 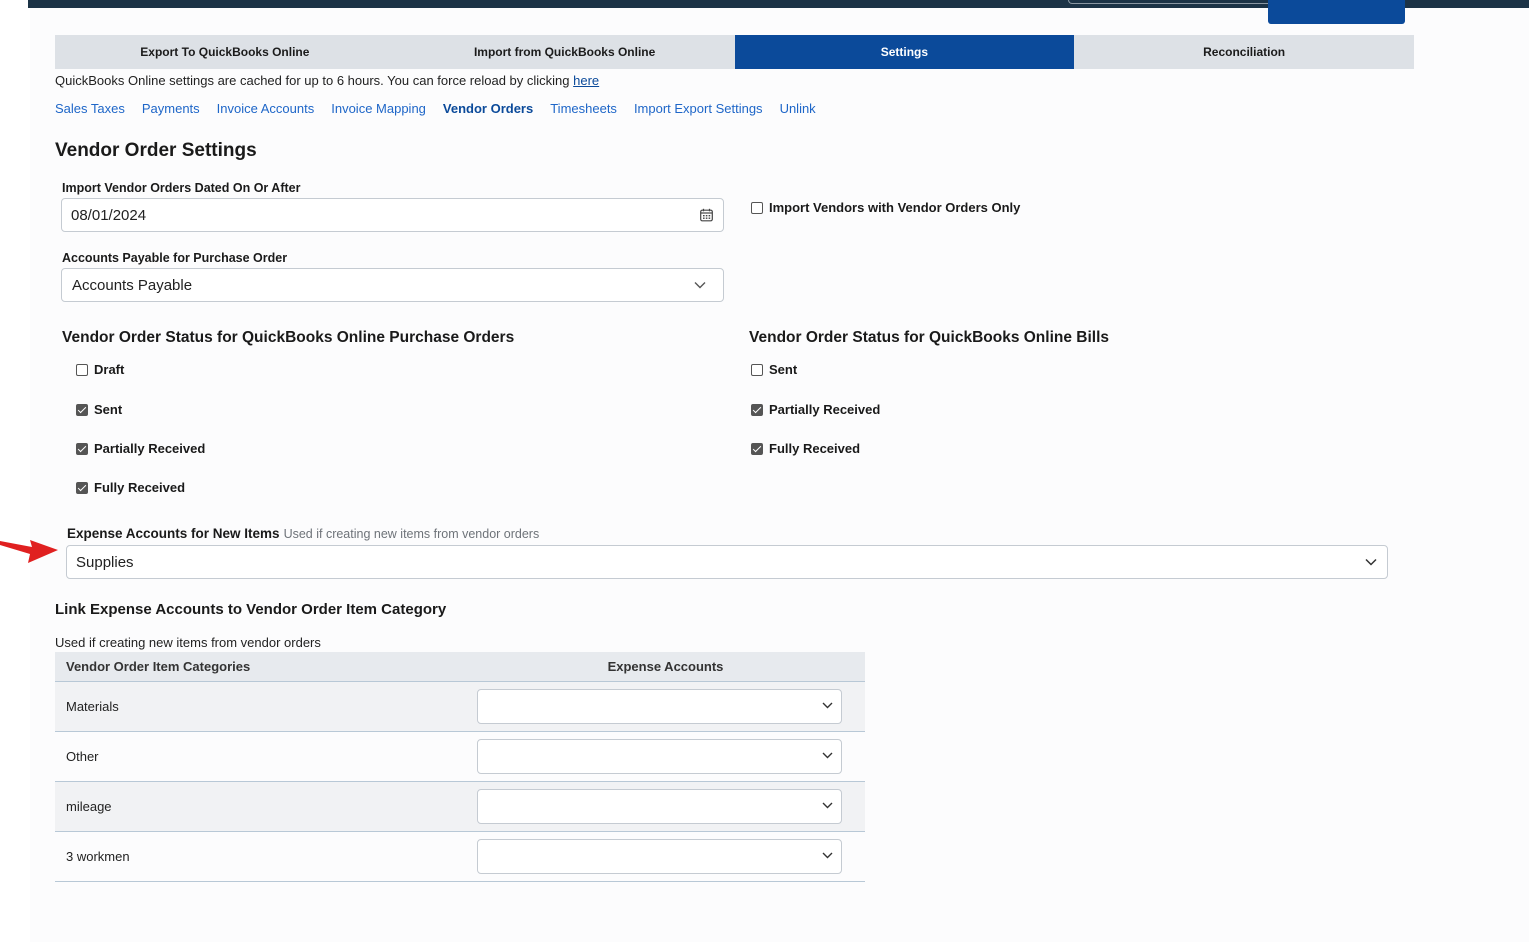 I want to click on subnav-payments: Payments, so click(x=171, y=108).